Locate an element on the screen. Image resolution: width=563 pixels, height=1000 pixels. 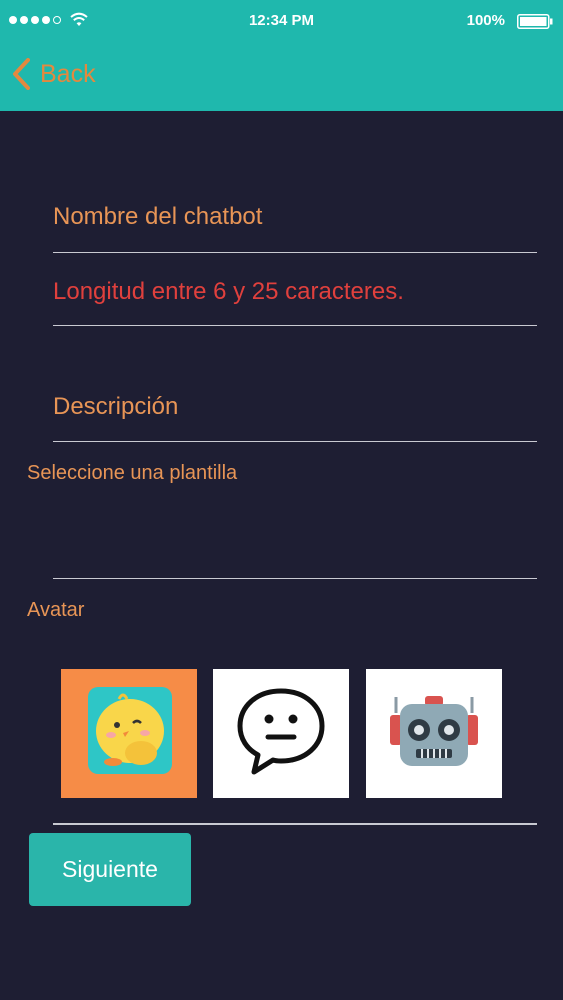
next-button: Siguiente is located at coordinates (110, 869).